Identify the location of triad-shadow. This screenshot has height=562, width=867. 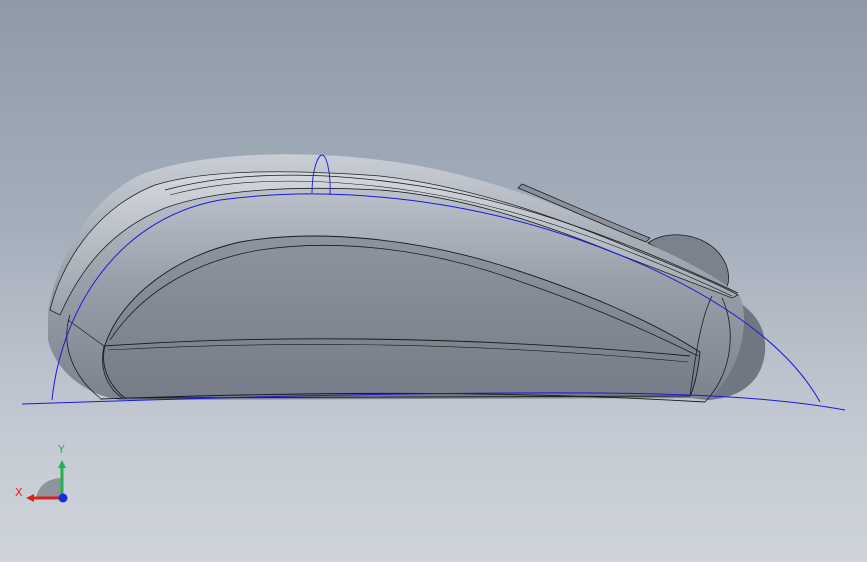
(49, 488).